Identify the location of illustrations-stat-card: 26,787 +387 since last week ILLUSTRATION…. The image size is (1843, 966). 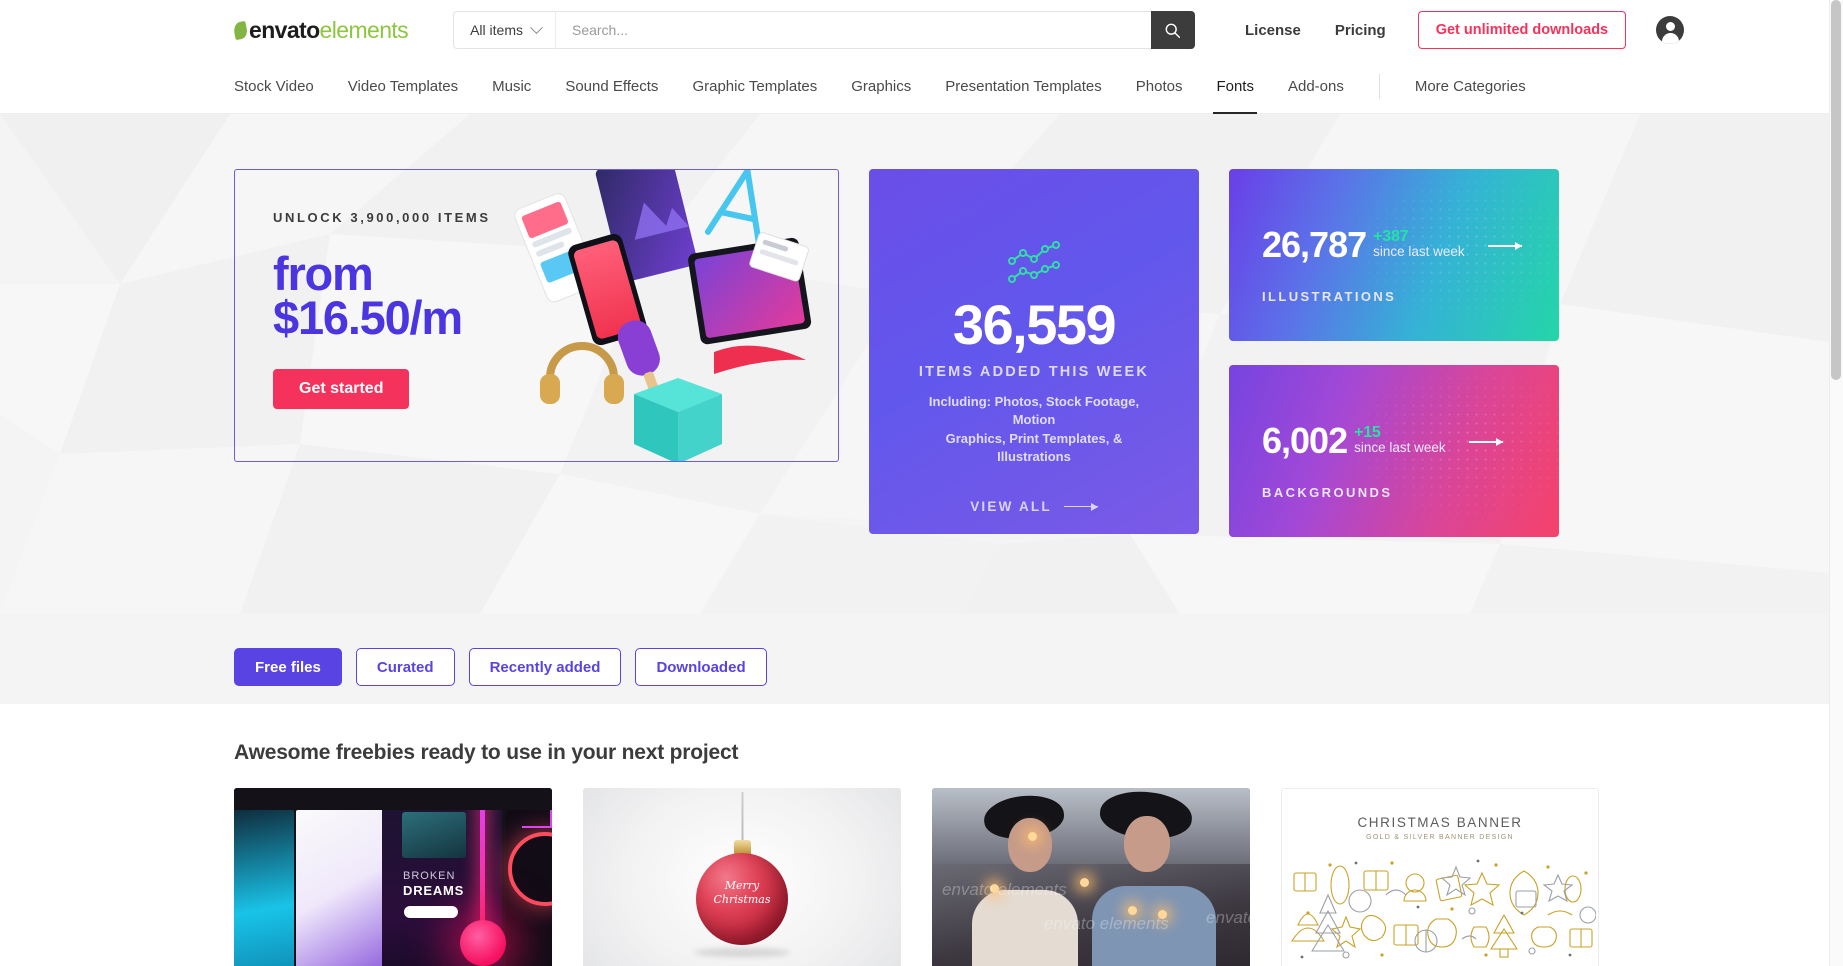
(1394, 255).